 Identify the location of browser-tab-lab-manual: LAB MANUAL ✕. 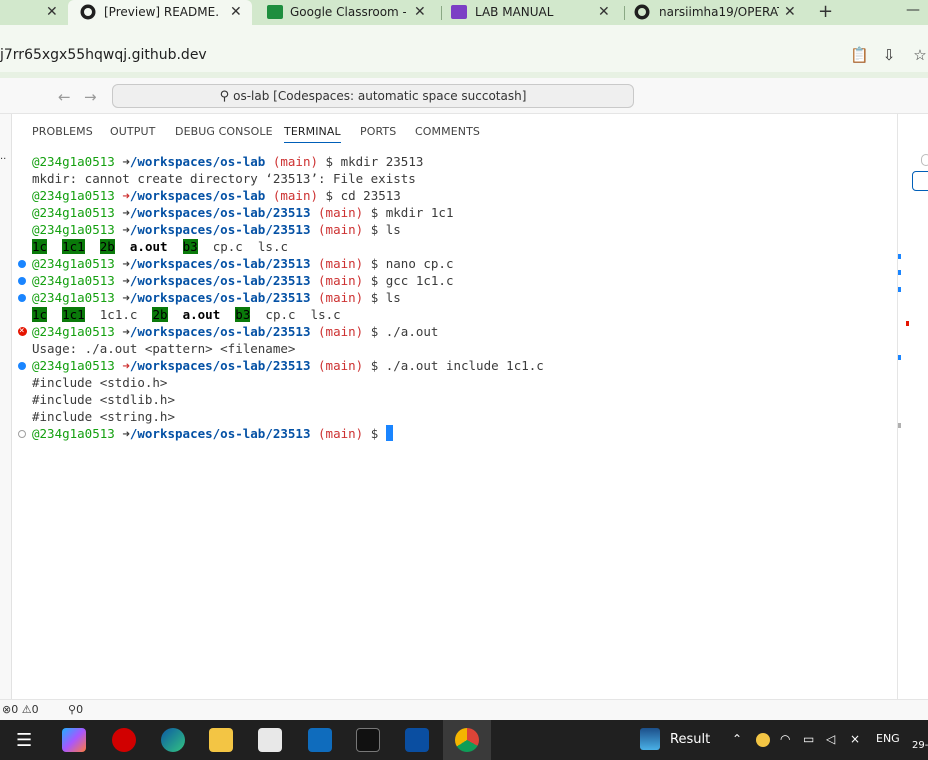
(533, 12).